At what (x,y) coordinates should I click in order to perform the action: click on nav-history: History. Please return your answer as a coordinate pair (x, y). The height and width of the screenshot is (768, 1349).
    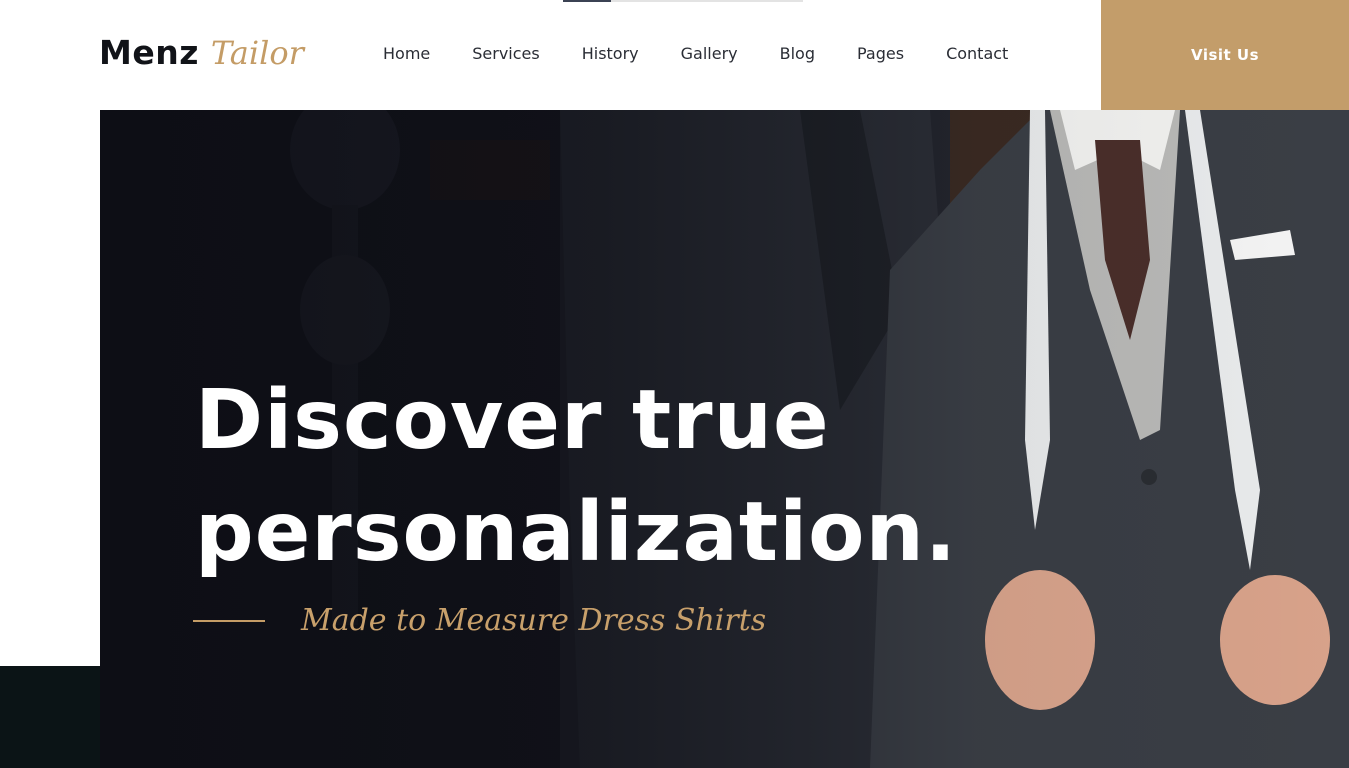
    Looking at the image, I should click on (610, 53).